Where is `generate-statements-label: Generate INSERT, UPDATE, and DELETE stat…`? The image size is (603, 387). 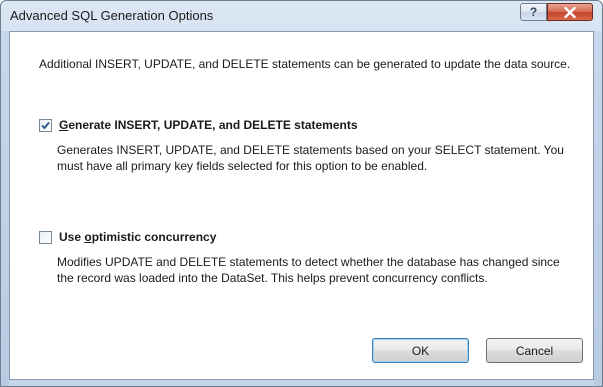 generate-statements-label: Generate INSERT, UPDATE, and DELETE stat… is located at coordinates (208, 125).